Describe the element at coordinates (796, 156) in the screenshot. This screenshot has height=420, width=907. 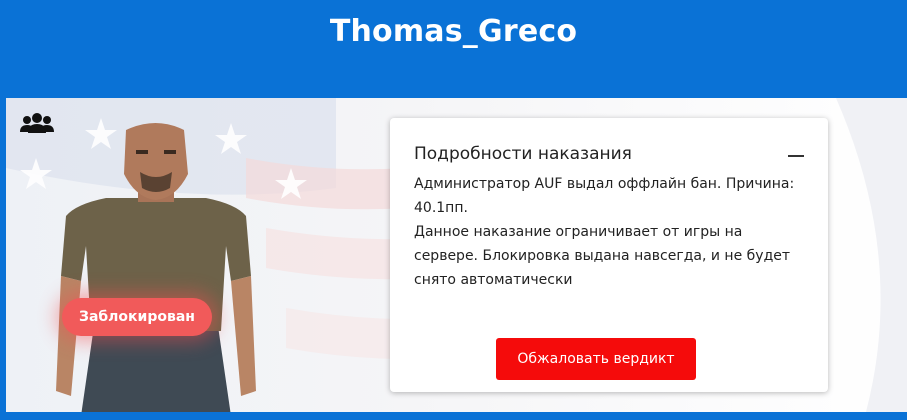
I see `minus-icon` at that location.